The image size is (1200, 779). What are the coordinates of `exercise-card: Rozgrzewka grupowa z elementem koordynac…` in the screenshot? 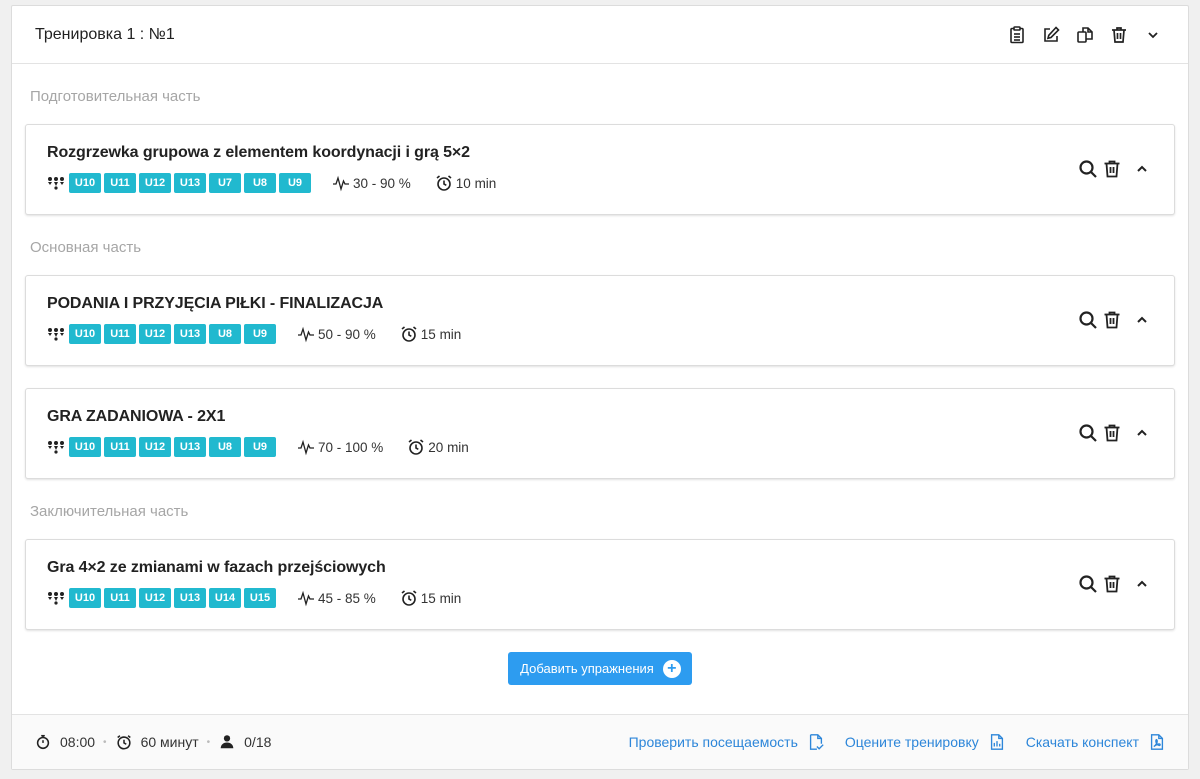 It's located at (600, 169).